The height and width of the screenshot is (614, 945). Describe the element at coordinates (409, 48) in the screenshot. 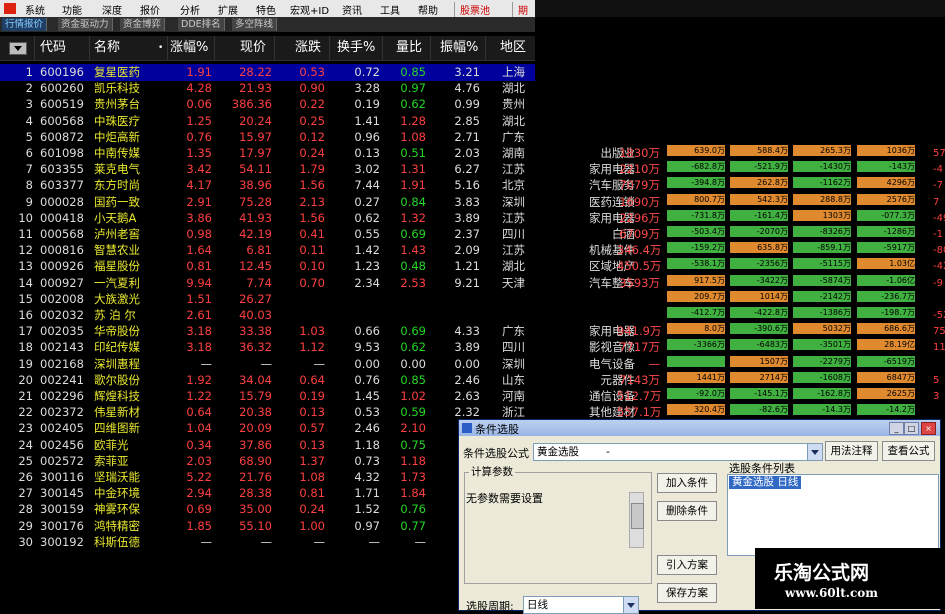

I see `col-vol-ratio: 量比` at that location.